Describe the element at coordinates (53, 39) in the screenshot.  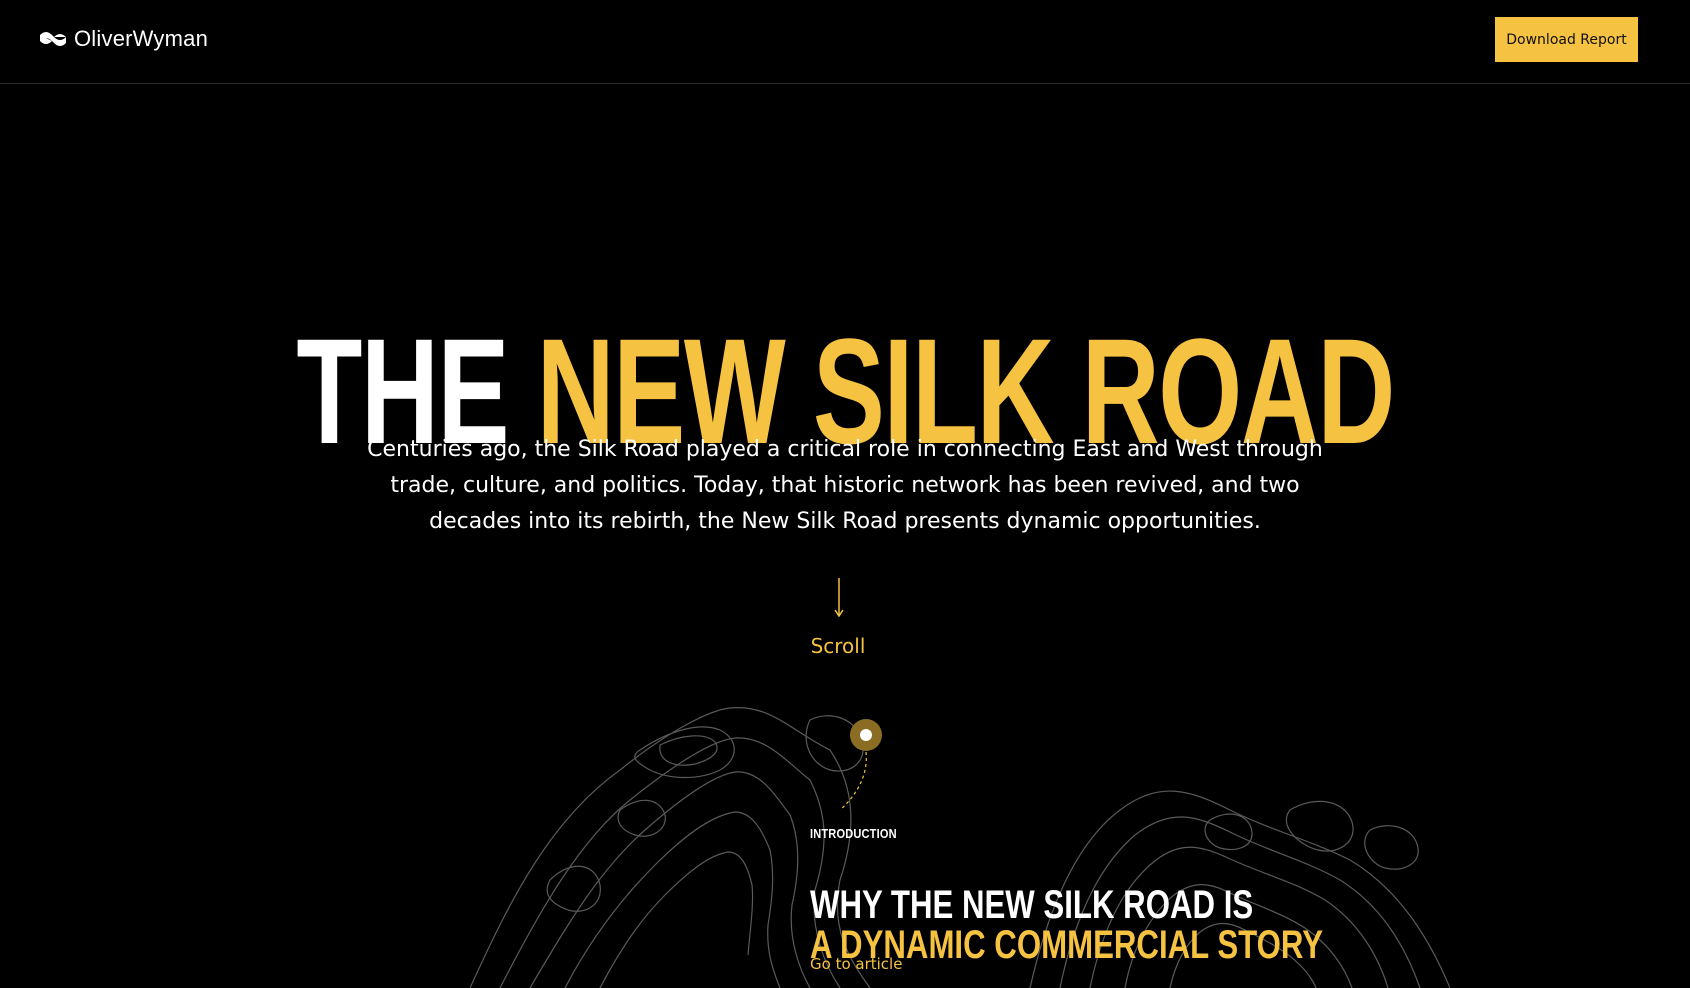
I see `oliver-wyman-logo-icon` at that location.